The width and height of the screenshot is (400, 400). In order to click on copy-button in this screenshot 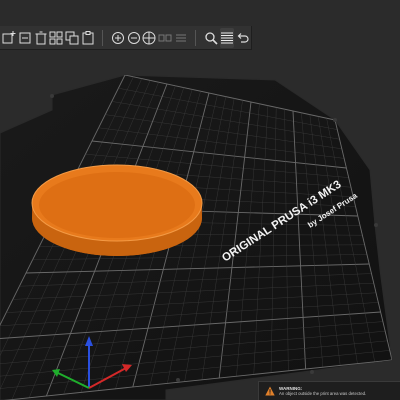, I will do `click(72, 38)`.